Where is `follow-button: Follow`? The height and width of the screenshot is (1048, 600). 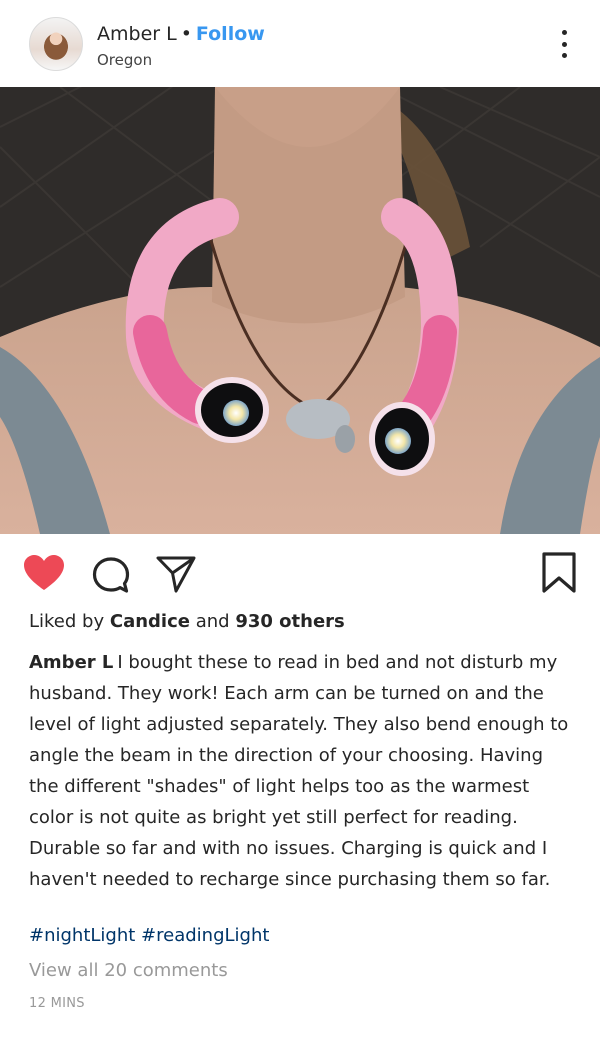
follow-button: Follow is located at coordinates (230, 34).